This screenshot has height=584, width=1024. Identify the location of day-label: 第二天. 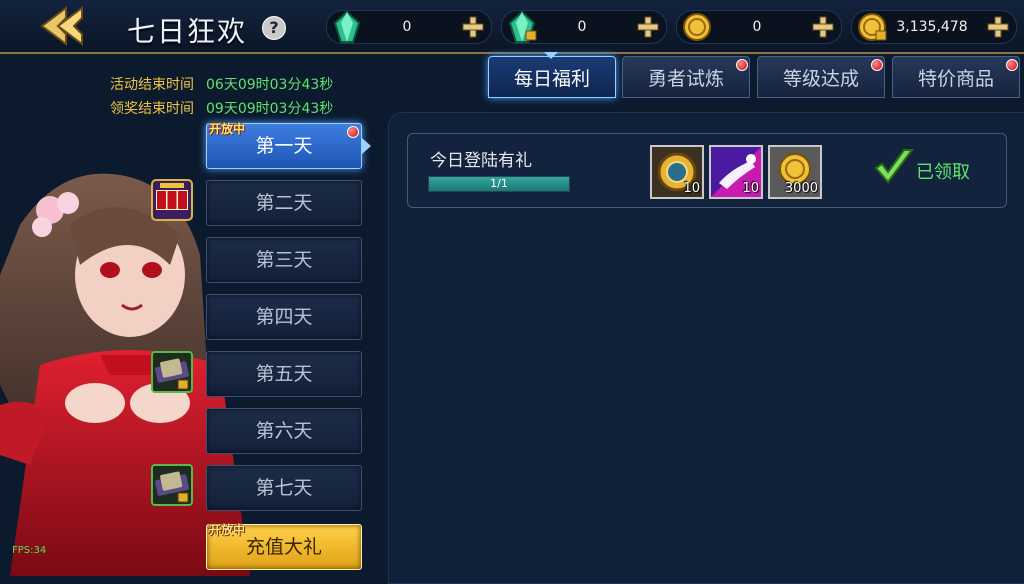
(284, 203).